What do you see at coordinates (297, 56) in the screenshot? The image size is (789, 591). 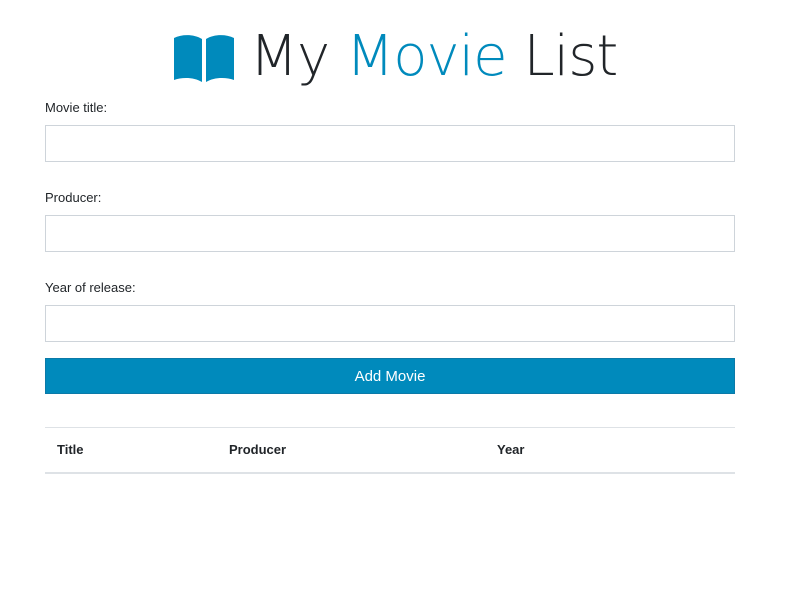 I see `title-part-my: My` at bounding box center [297, 56].